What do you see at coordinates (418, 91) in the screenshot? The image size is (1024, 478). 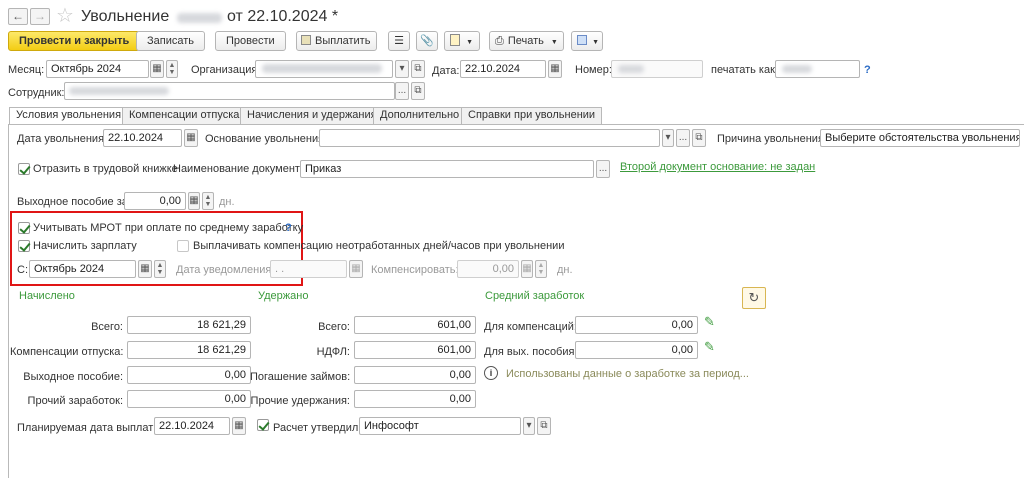 I see `employee-open-button: ⧉` at bounding box center [418, 91].